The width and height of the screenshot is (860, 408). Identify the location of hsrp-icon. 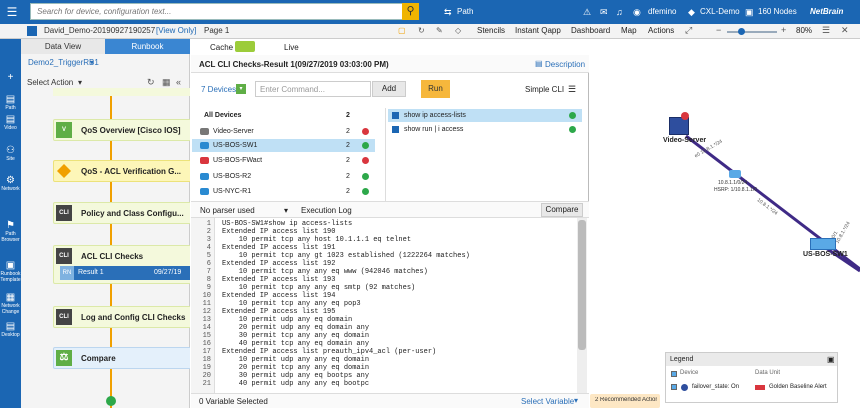
(735, 174).